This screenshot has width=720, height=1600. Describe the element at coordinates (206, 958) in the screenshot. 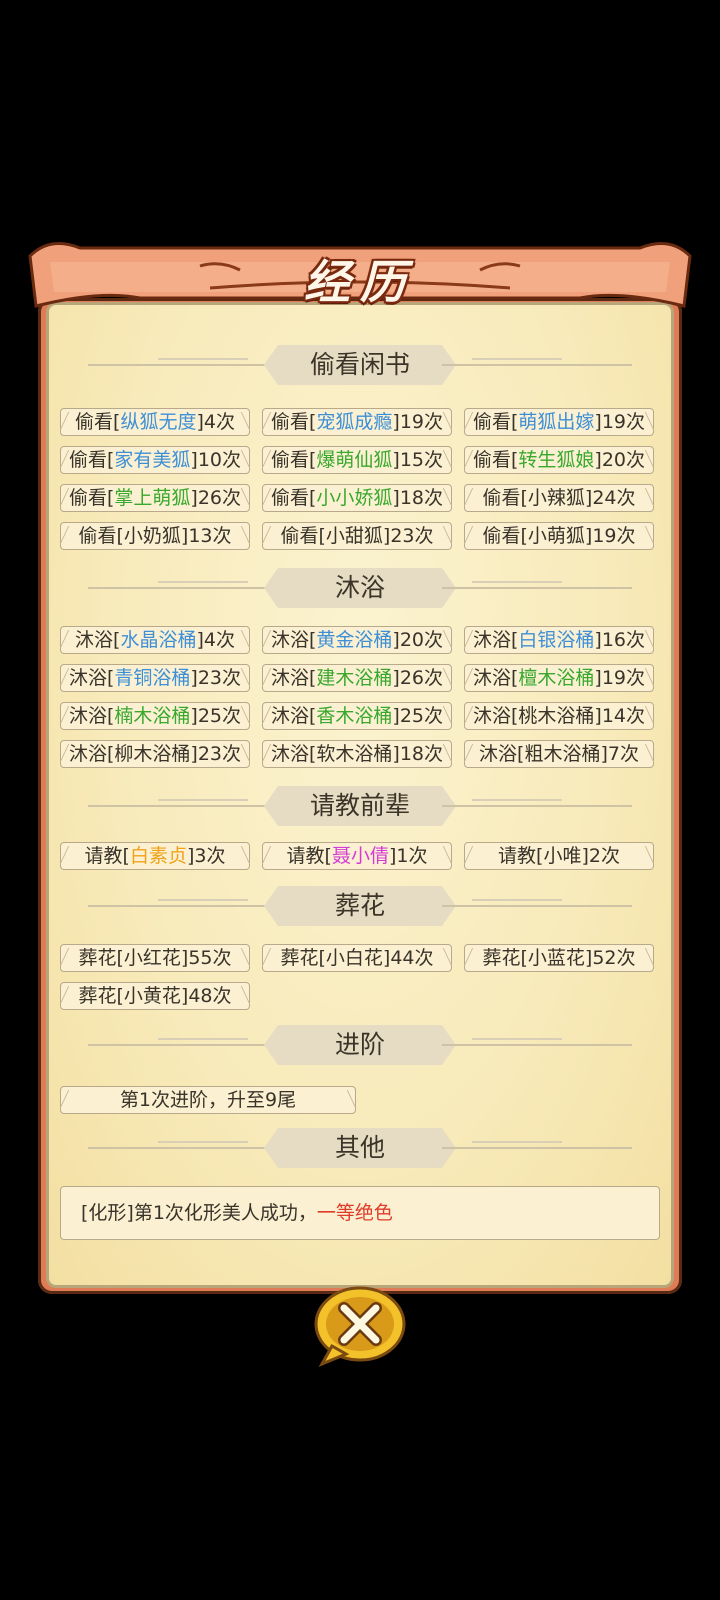

I see `item-count: ]55次` at that location.